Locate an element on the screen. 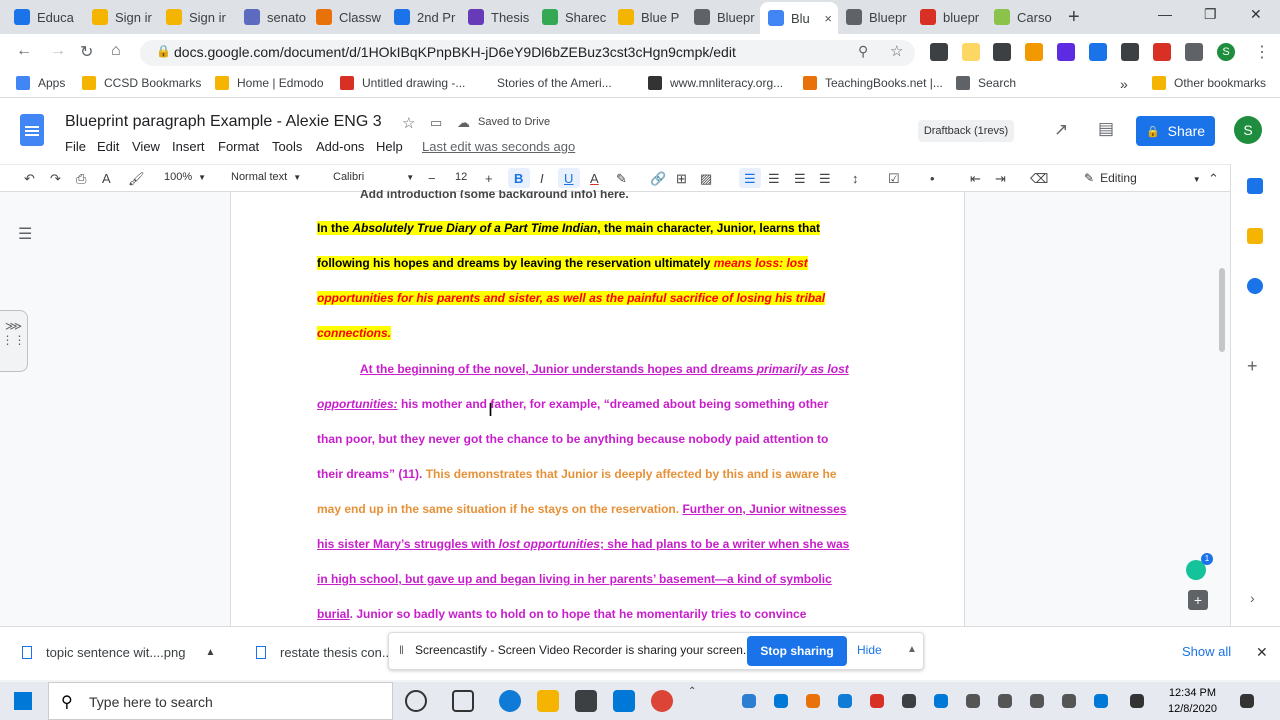 The height and width of the screenshot is (720, 1280). align-left-icon: ☰ is located at coordinates (750, 179).